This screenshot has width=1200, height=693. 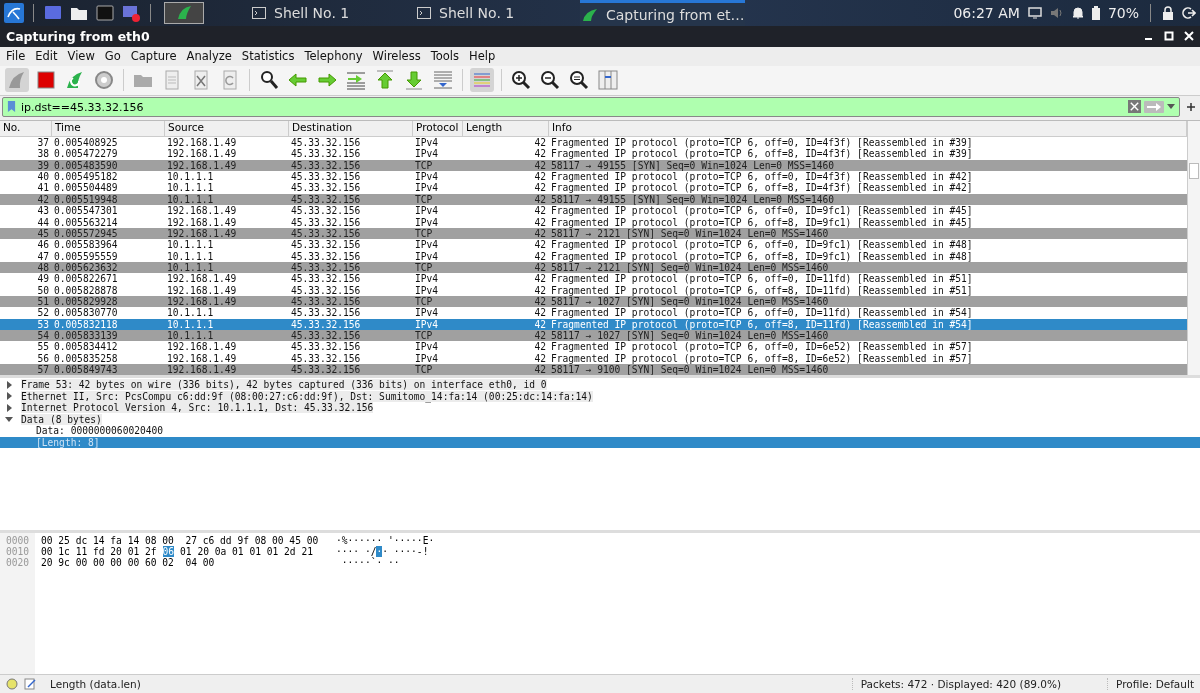 What do you see at coordinates (202, 279) in the screenshot?
I see `table-cell-text: 192.168.1.49` at bounding box center [202, 279].